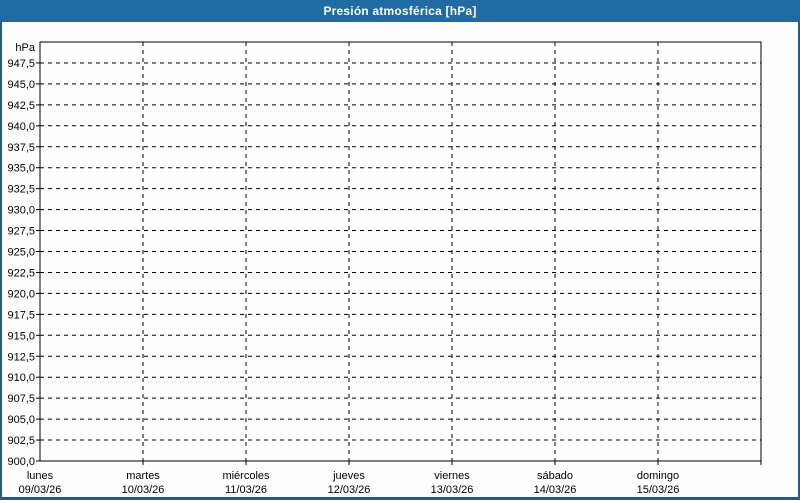 The image size is (800, 500). Describe the element at coordinates (555, 476) in the screenshot. I see `x-day-label: sábado` at that location.